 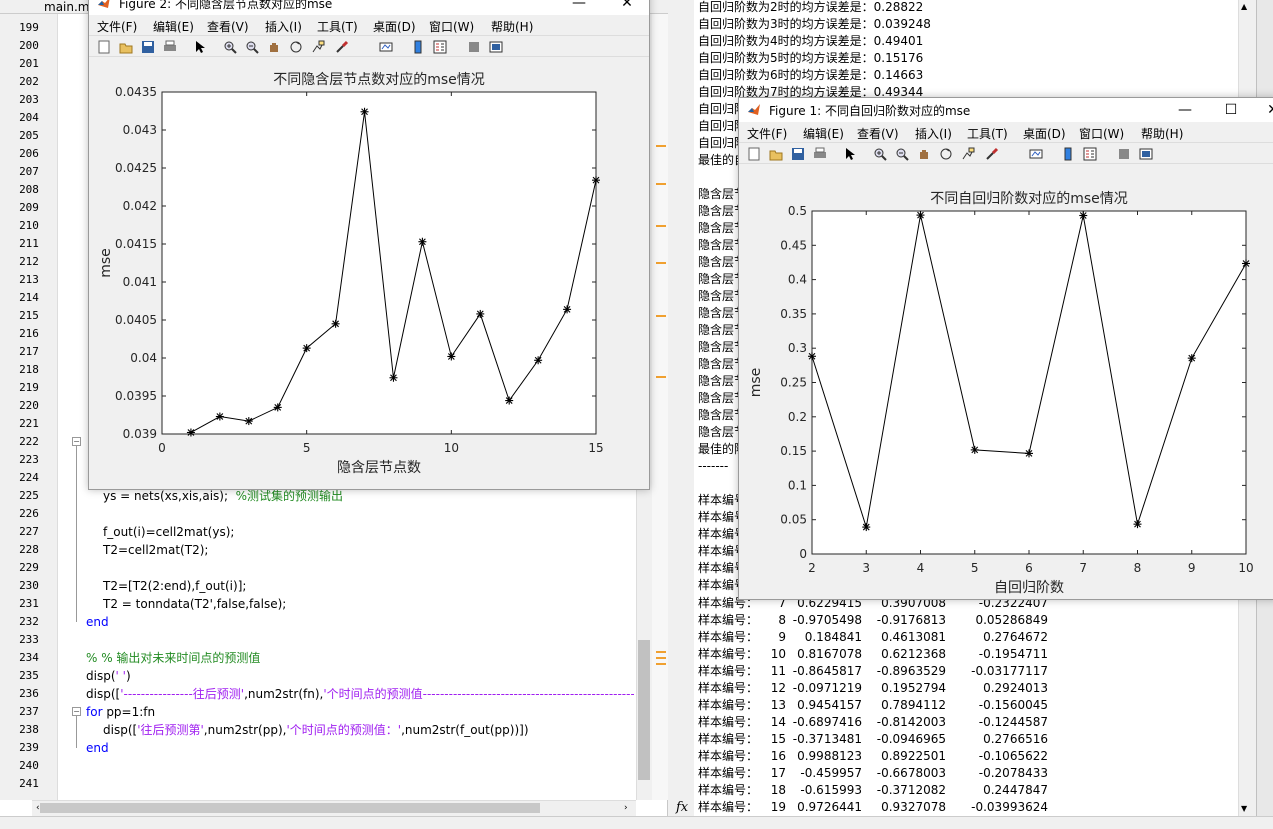 I want to click on x-tick-label: 5, so click(x=307, y=448).